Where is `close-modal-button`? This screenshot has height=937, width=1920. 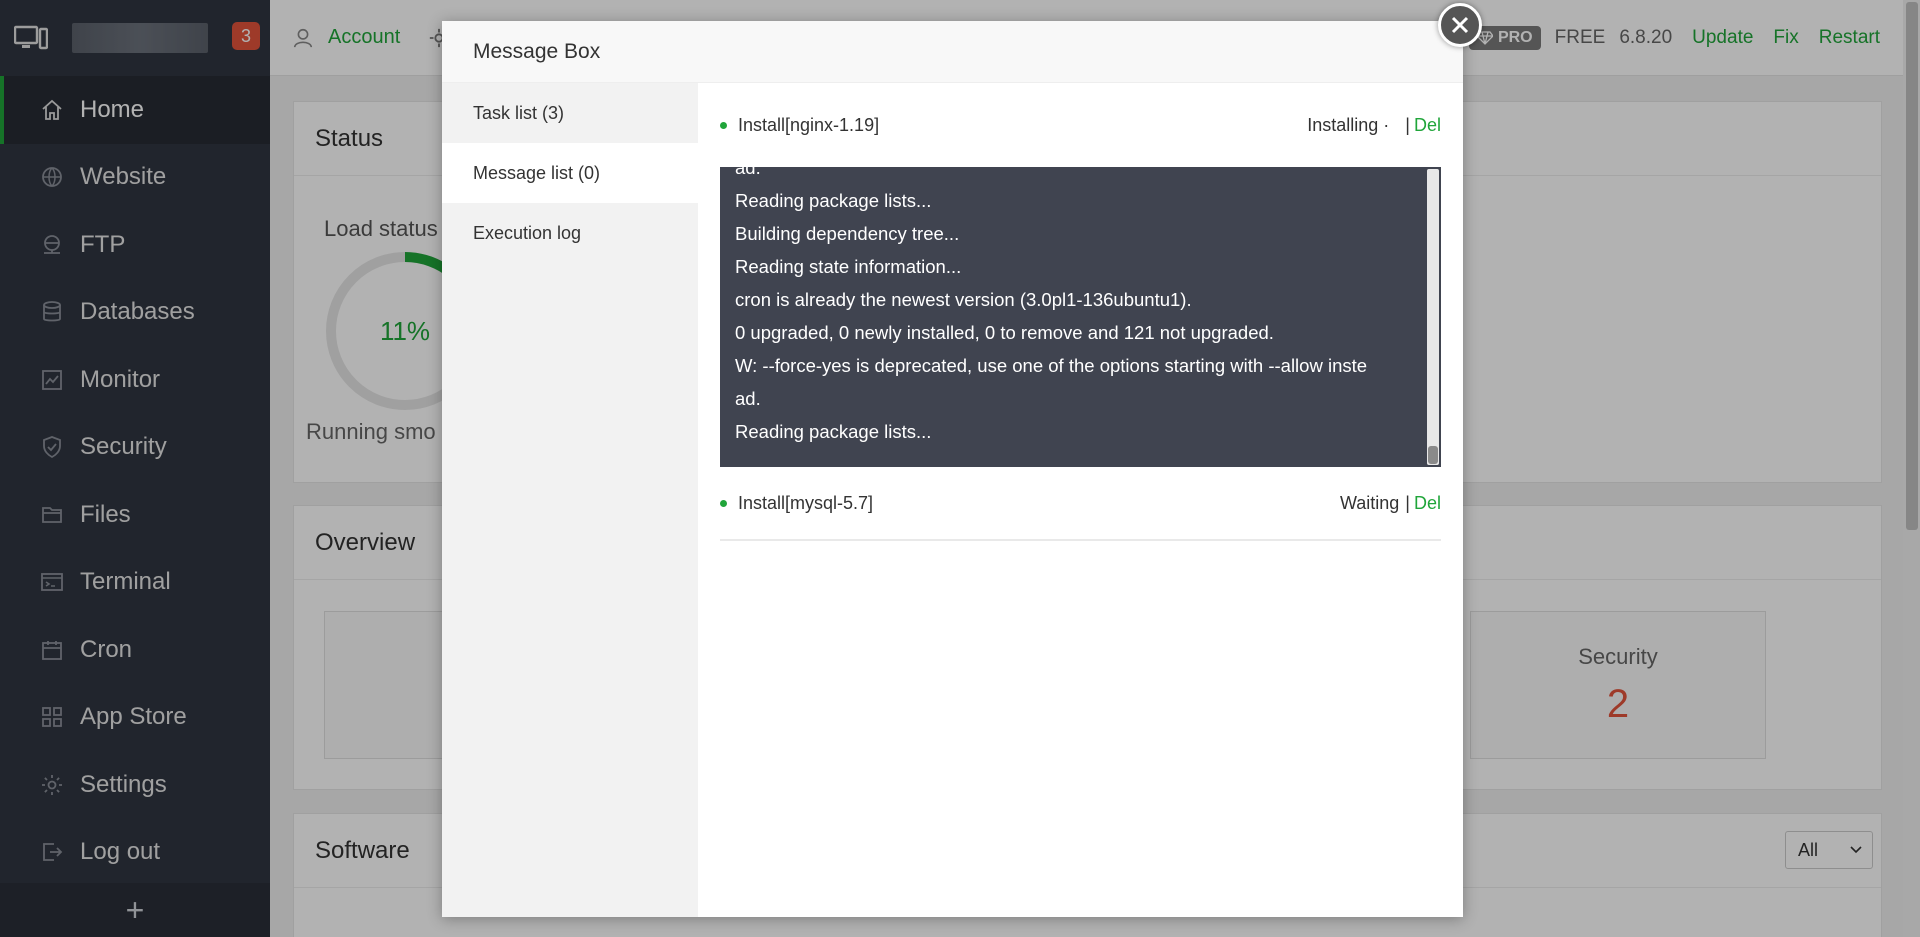
close-modal-button is located at coordinates (1460, 25).